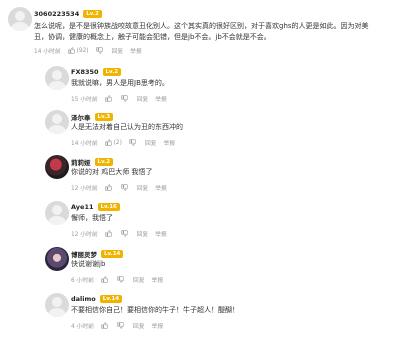 The image size is (400, 337). What do you see at coordinates (95, 207) in the screenshot?
I see `reply-header: Aye11 Lv.16` at bounding box center [95, 207].